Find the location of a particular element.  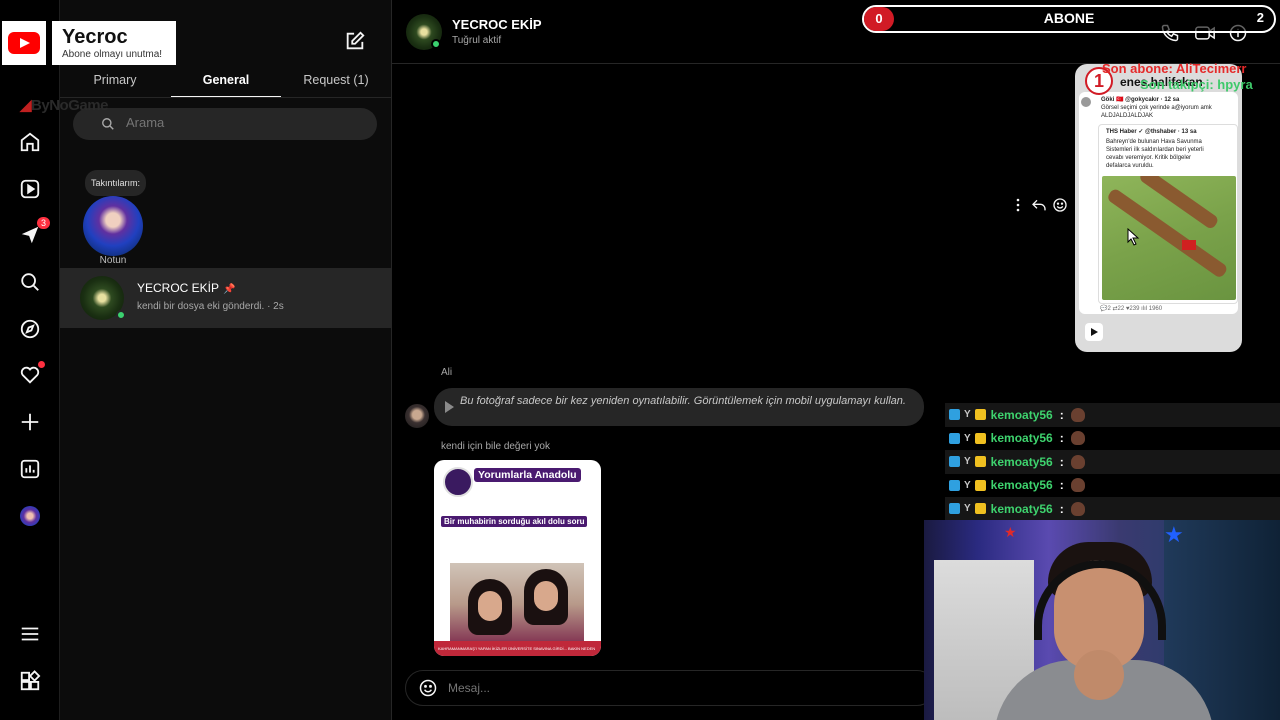

latest-follower: Son takipçi: hpyra is located at coordinates (1196, 84).